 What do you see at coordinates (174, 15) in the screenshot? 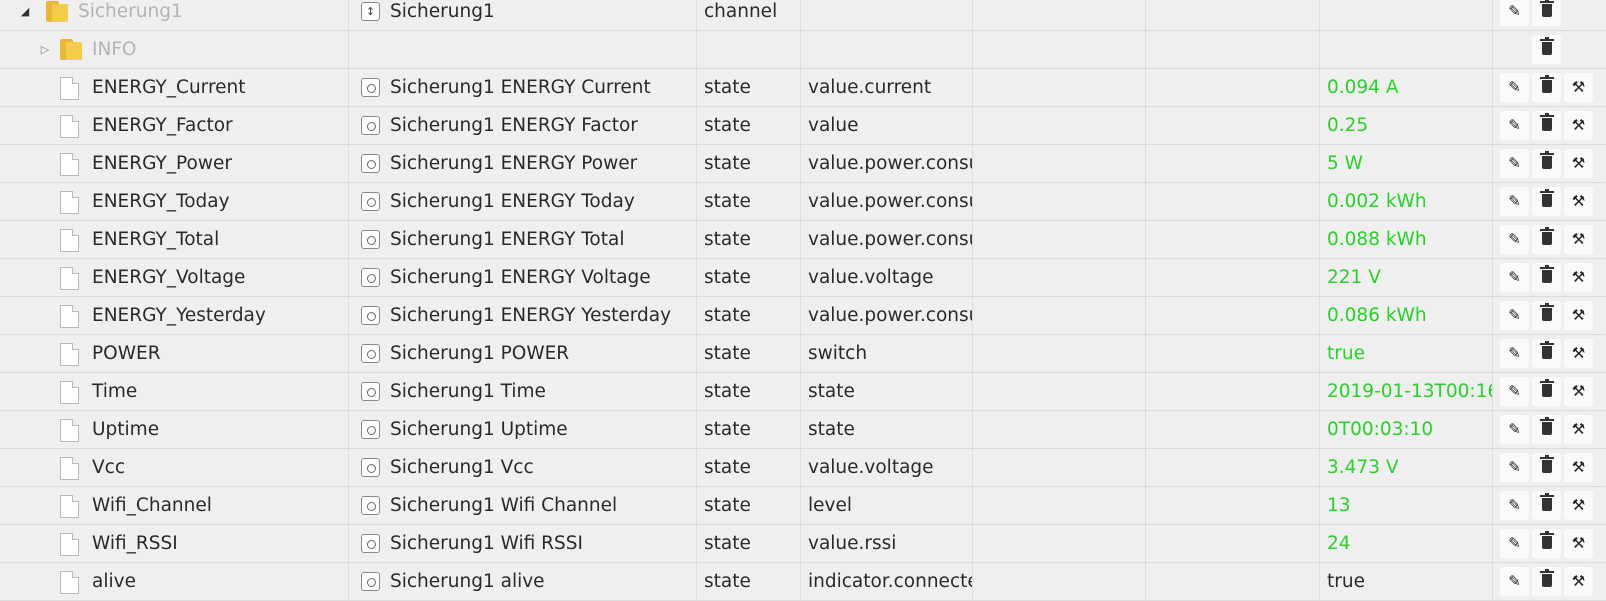
I see `id-cell: ◢ Sicherung1` at bounding box center [174, 15].